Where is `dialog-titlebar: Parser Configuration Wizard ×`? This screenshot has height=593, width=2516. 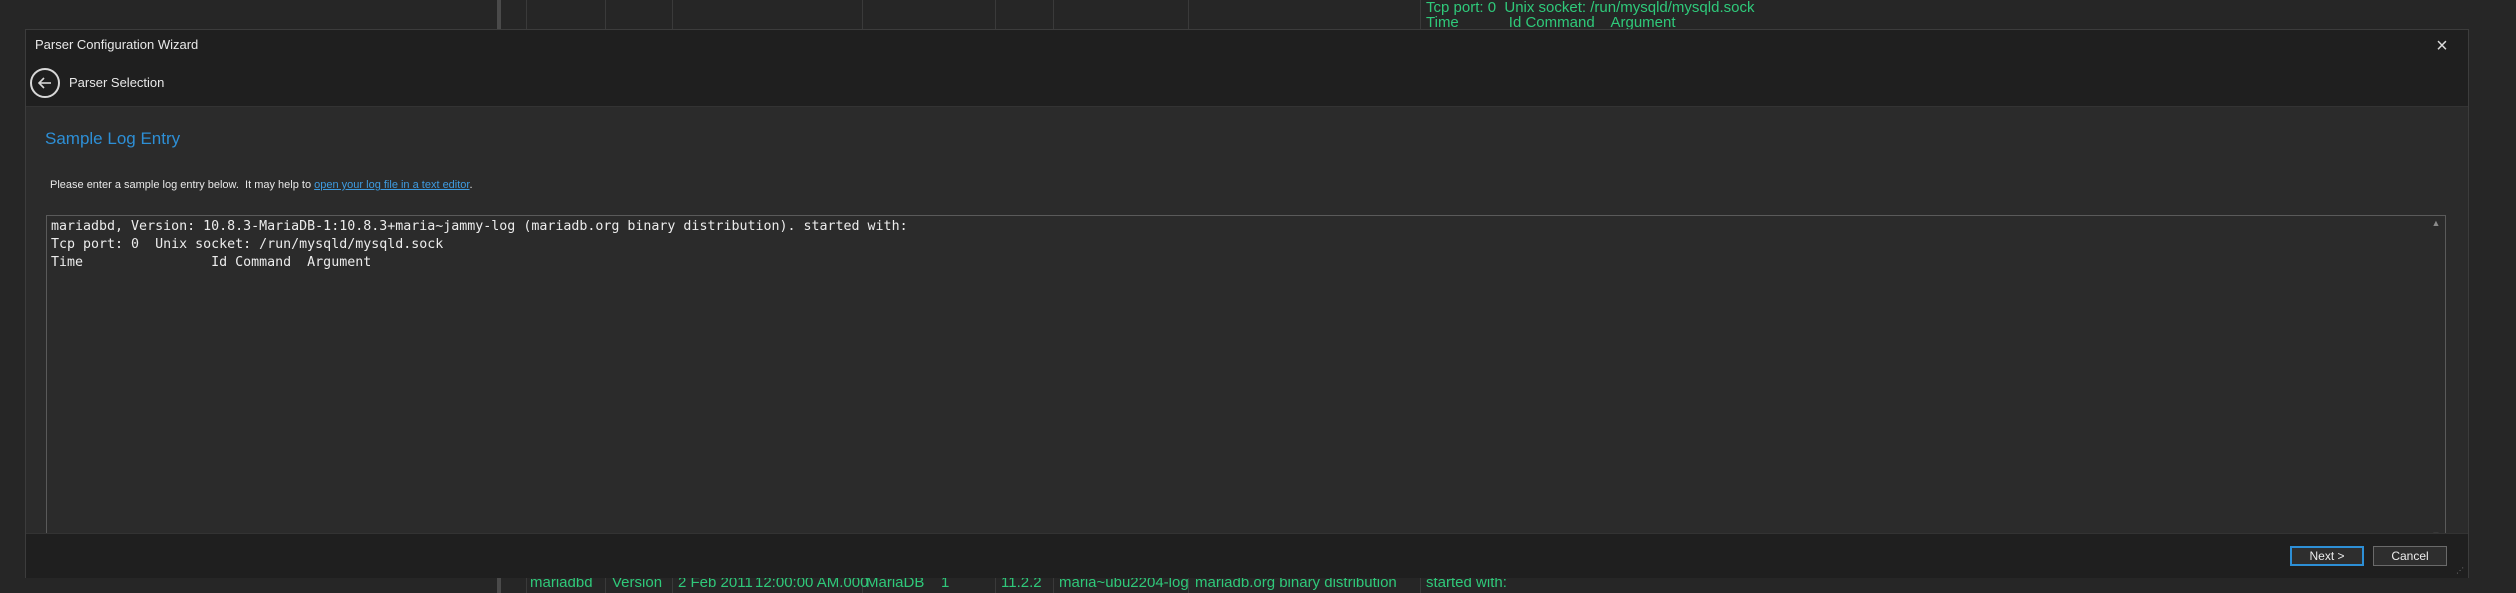 dialog-titlebar: Parser Configuration Wizard × is located at coordinates (1247, 46).